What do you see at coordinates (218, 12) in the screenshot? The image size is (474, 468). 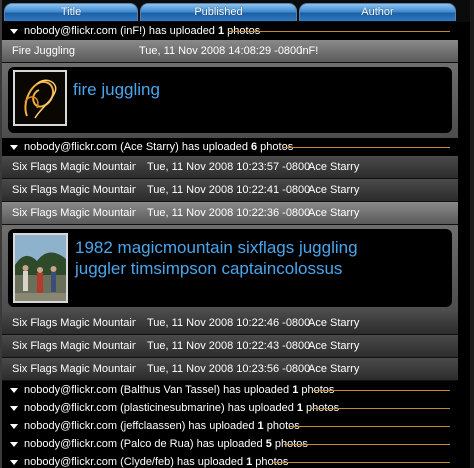 I see `column-header-published: Published` at bounding box center [218, 12].